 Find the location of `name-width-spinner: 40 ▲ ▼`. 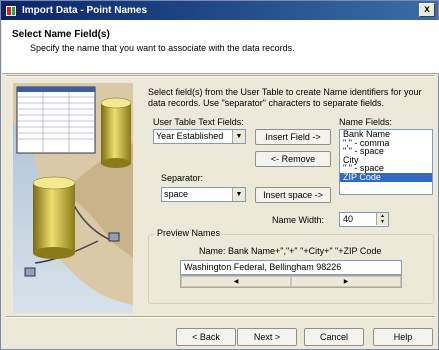

name-width-spinner: 40 ▲ ▼ is located at coordinates (364, 219).